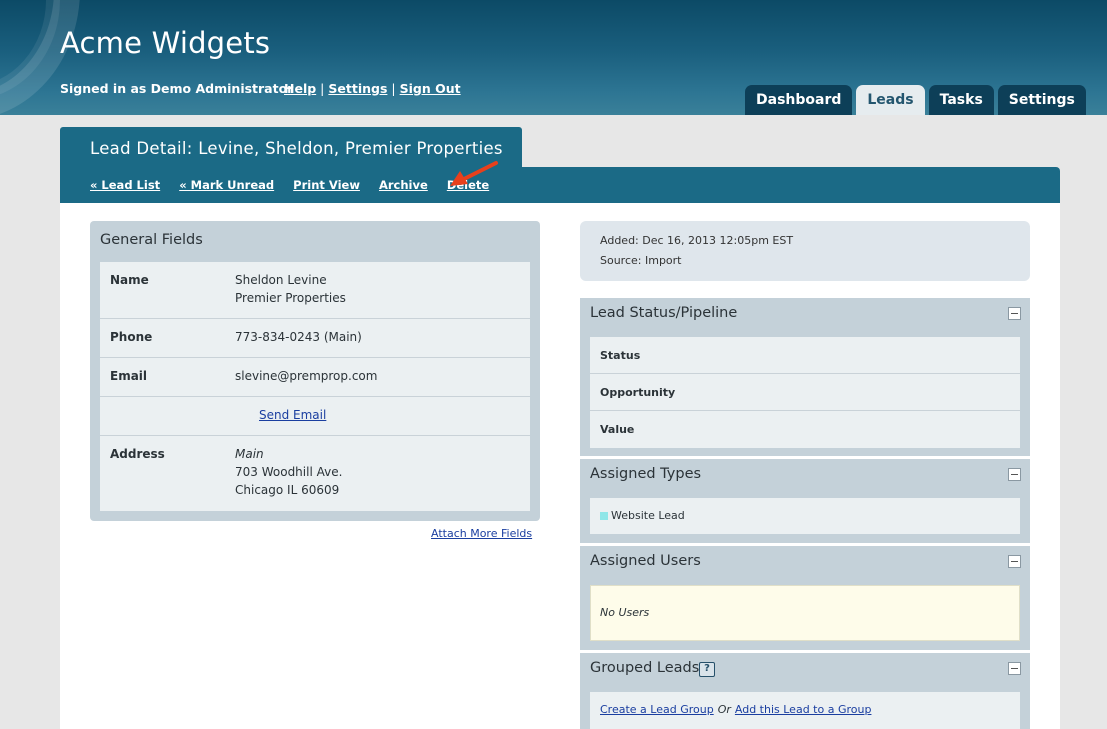 The image size is (1107, 729). What do you see at coordinates (481, 533) in the screenshot?
I see `attach-more-fields-link: Attach More Fields` at bounding box center [481, 533].